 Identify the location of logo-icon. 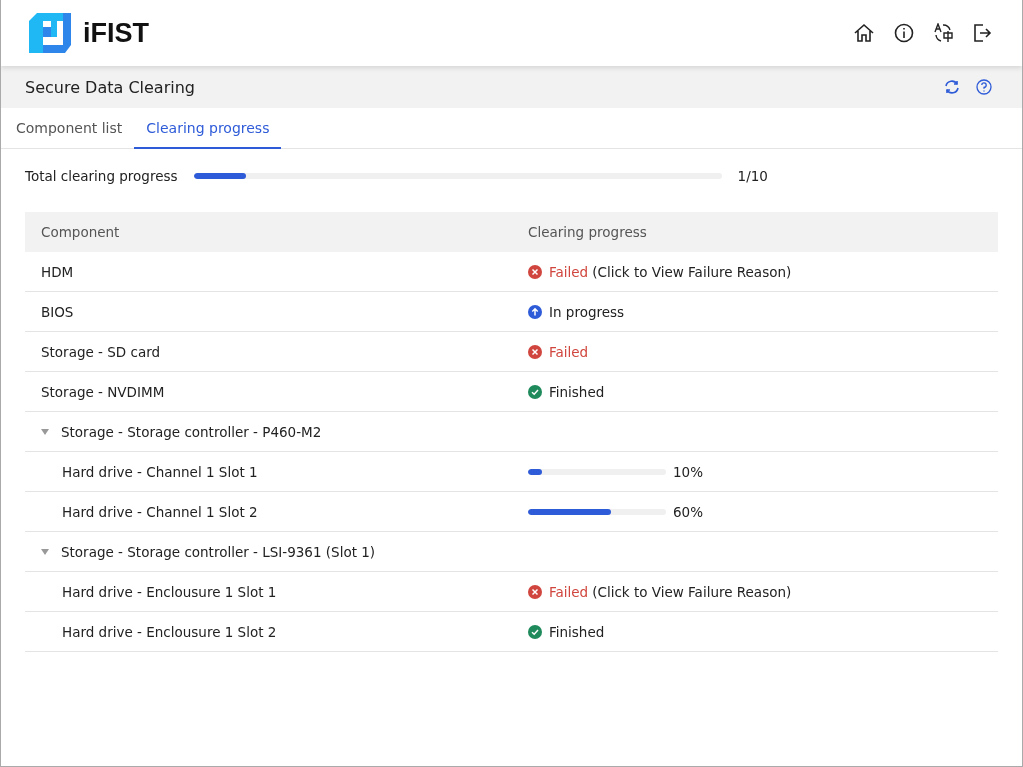
(50, 33).